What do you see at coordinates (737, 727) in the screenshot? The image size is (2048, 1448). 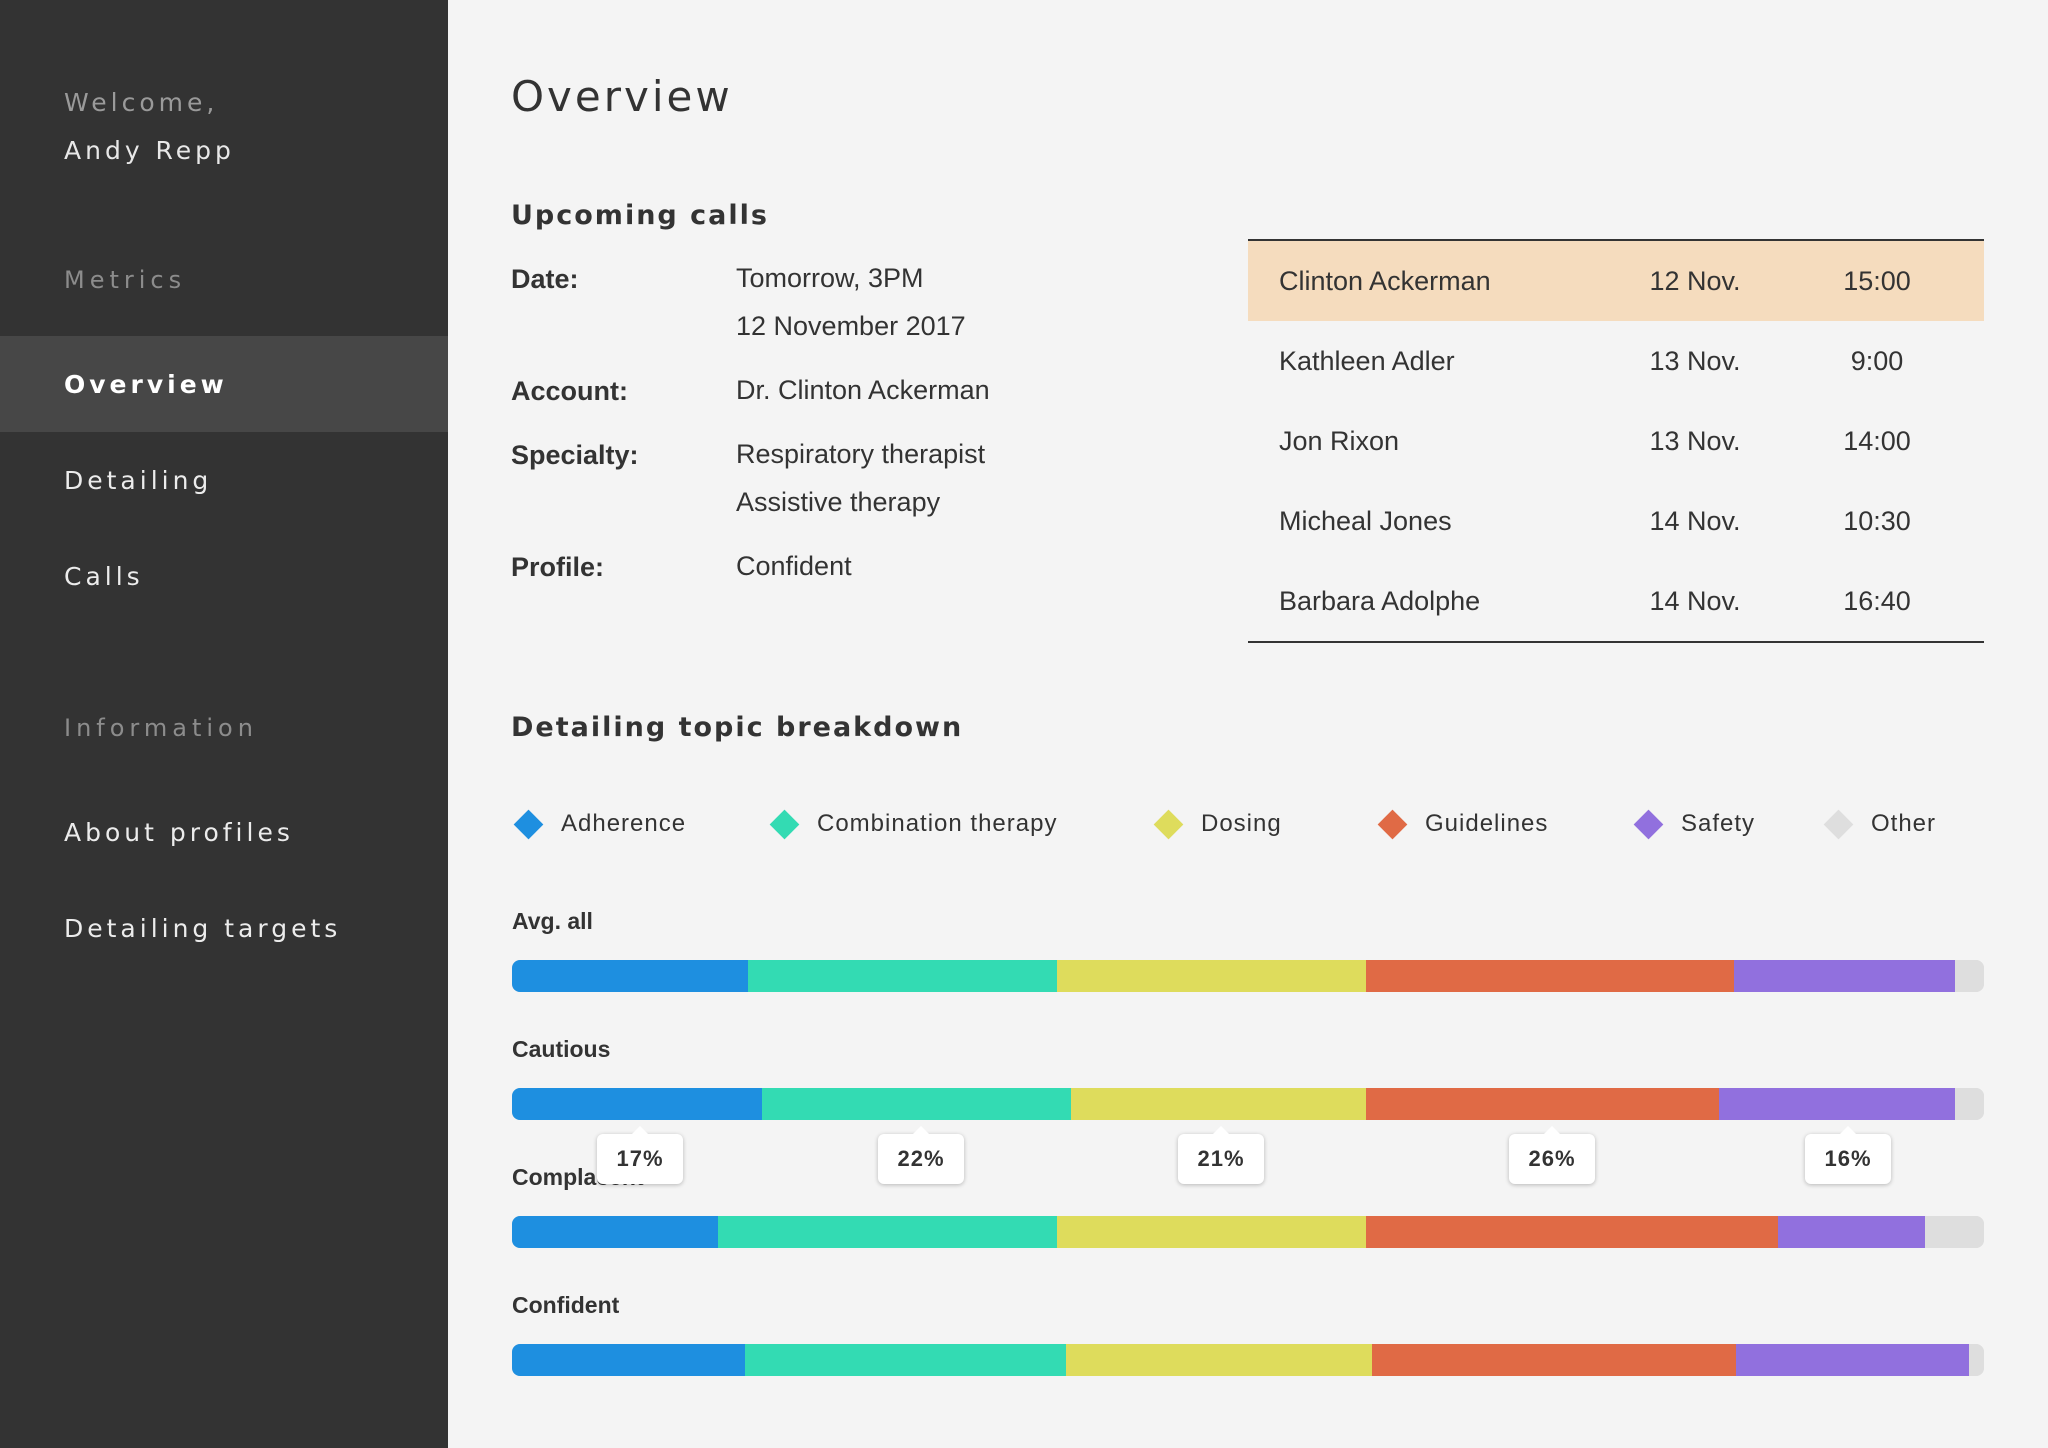 I see `breakdown-heading: Detailing topic breakdown` at bounding box center [737, 727].